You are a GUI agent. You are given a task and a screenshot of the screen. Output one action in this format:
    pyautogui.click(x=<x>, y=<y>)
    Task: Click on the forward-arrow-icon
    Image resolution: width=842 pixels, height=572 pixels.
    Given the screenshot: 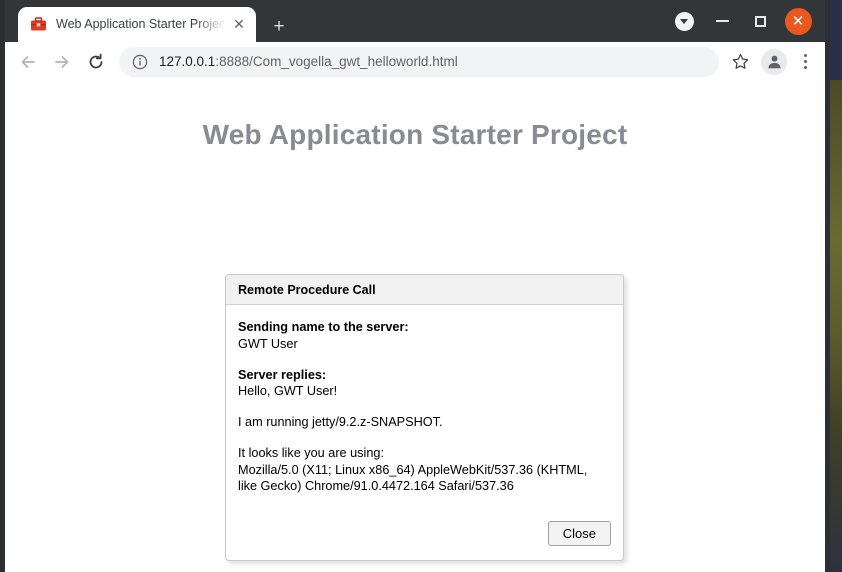 What is the action you would take?
    pyautogui.click(x=62, y=61)
    